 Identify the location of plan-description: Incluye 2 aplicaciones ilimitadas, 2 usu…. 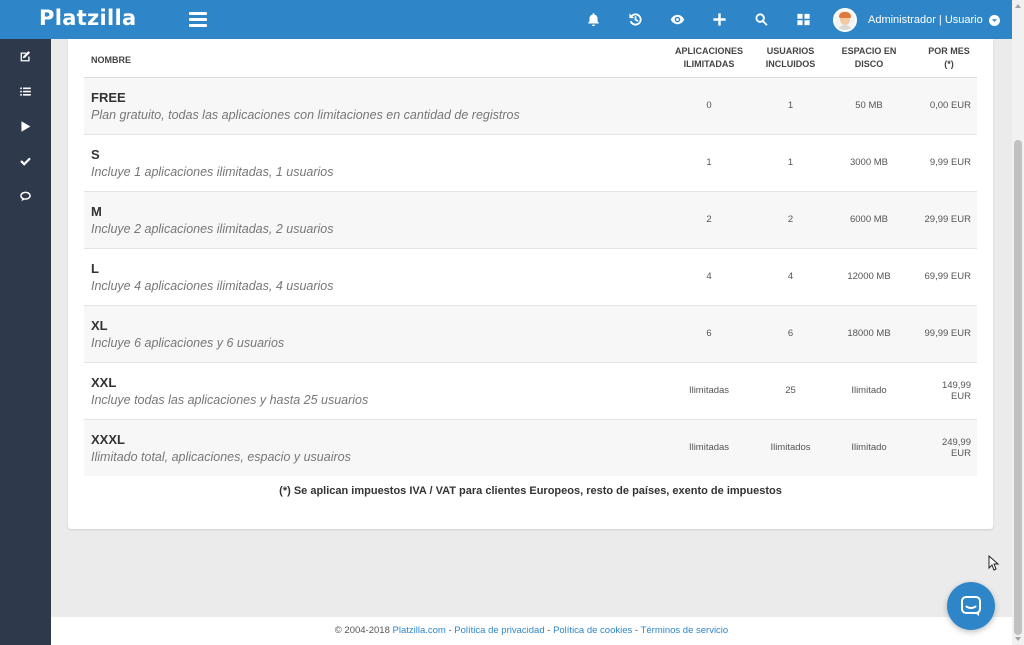
(212, 228).